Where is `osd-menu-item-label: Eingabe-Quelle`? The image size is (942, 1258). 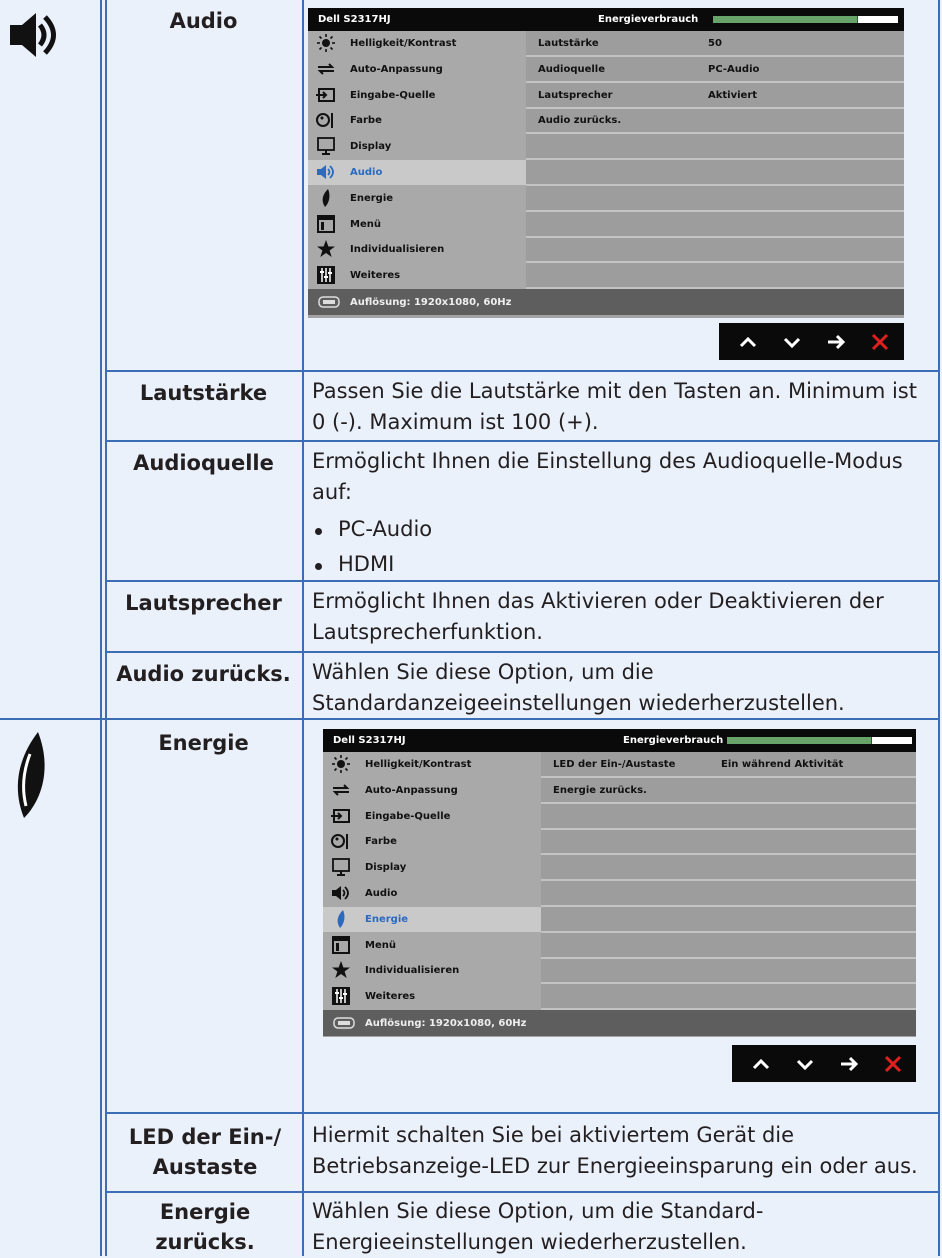
osd-menu-item-label: Eingabe-Quelle is located at coordinates (393, 95).